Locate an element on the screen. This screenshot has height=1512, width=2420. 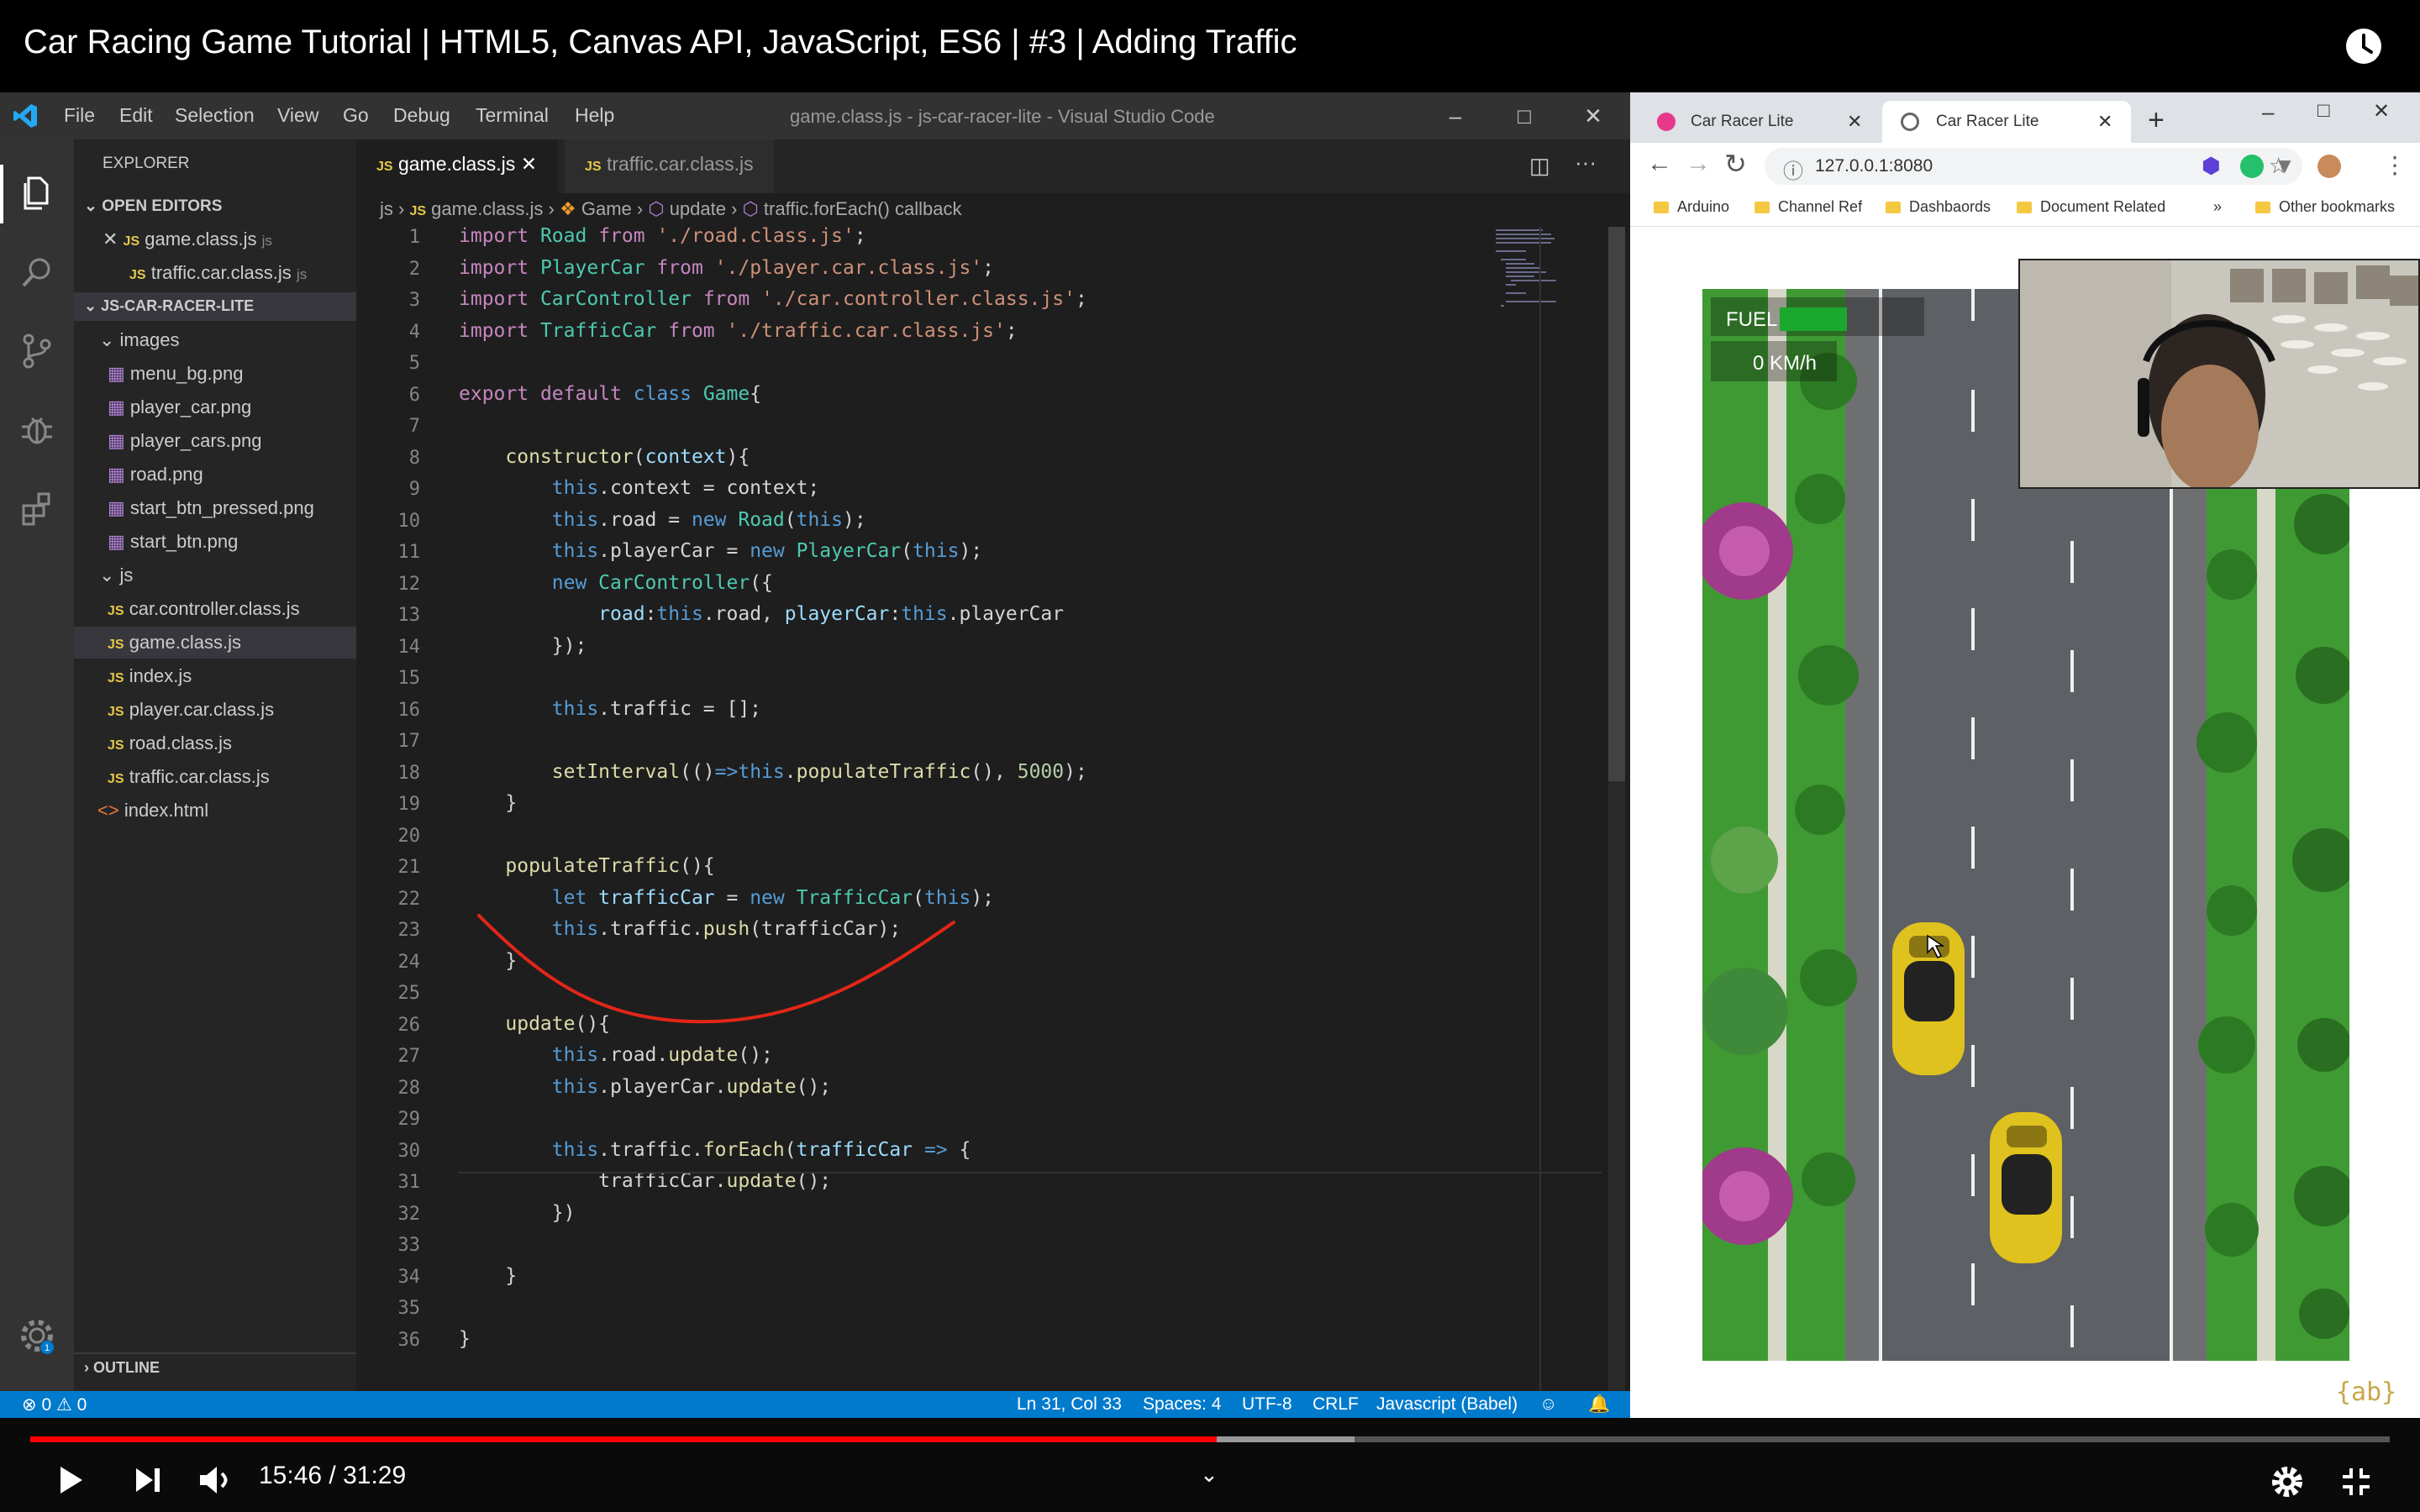
file-item: JS car.controller.class.js is located at coordinates (204, 609).